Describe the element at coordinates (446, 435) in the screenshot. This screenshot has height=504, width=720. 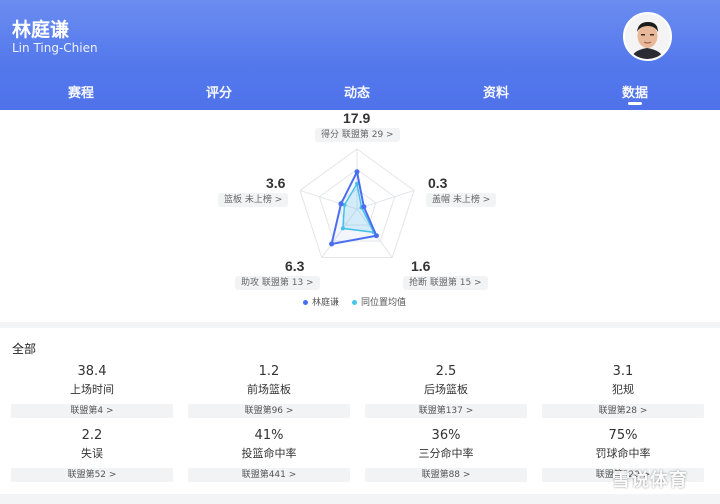
I see `stat-value: 36%` at that location.